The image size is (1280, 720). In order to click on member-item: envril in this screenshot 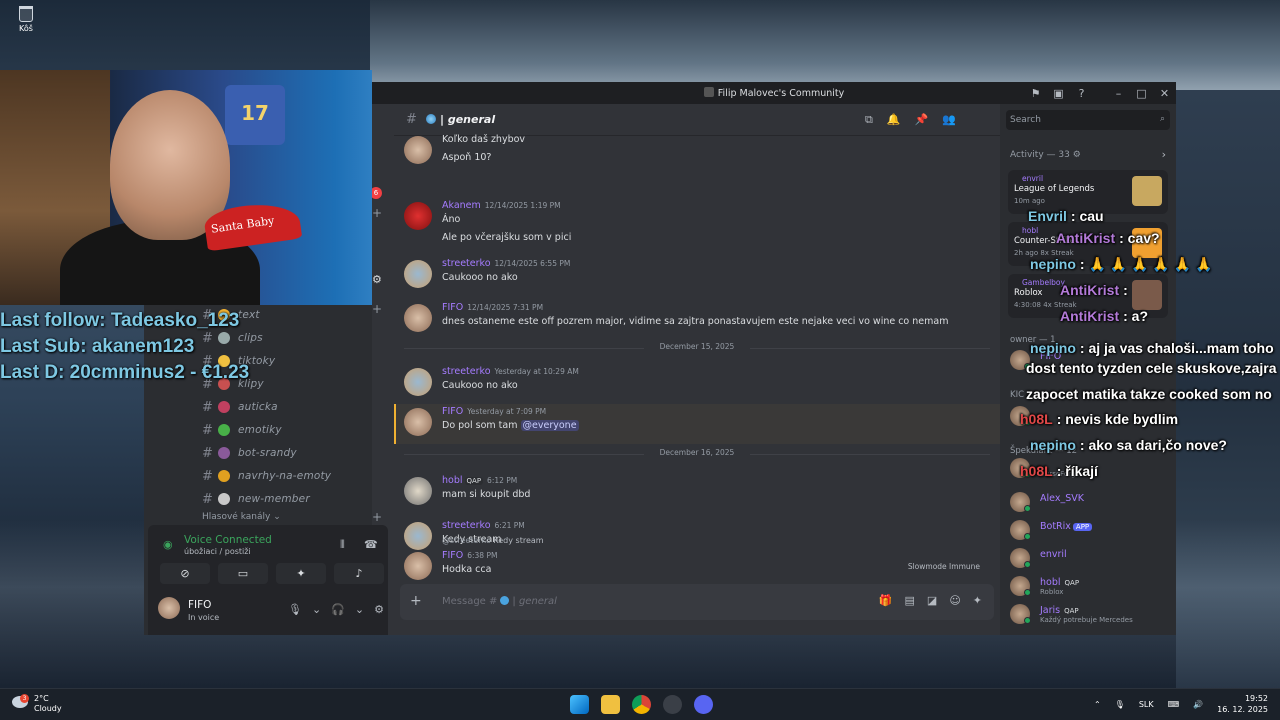, I will do `click(1090, 557)`.